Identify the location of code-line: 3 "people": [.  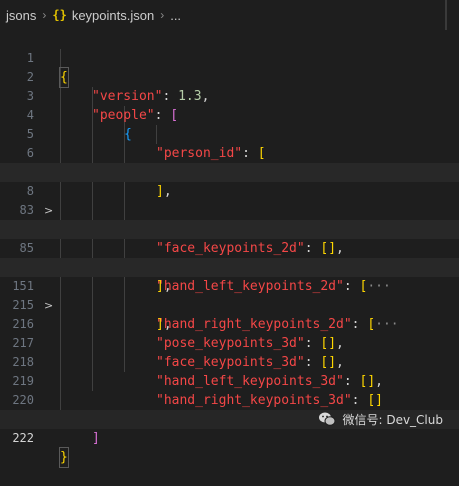
(229, 95).